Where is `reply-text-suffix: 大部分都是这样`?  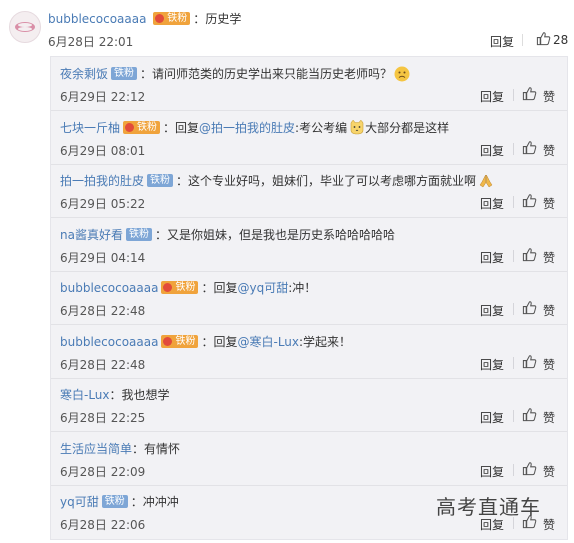
reply-text-suffix: 大部分都是这样 is located at coordinates (407, 127).